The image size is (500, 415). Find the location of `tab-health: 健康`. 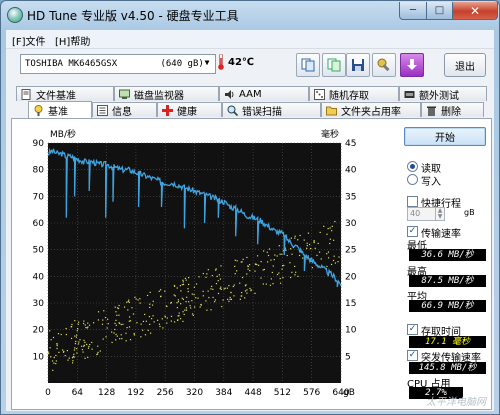

tab-health: 健康 is located at coordinates (189, 110).